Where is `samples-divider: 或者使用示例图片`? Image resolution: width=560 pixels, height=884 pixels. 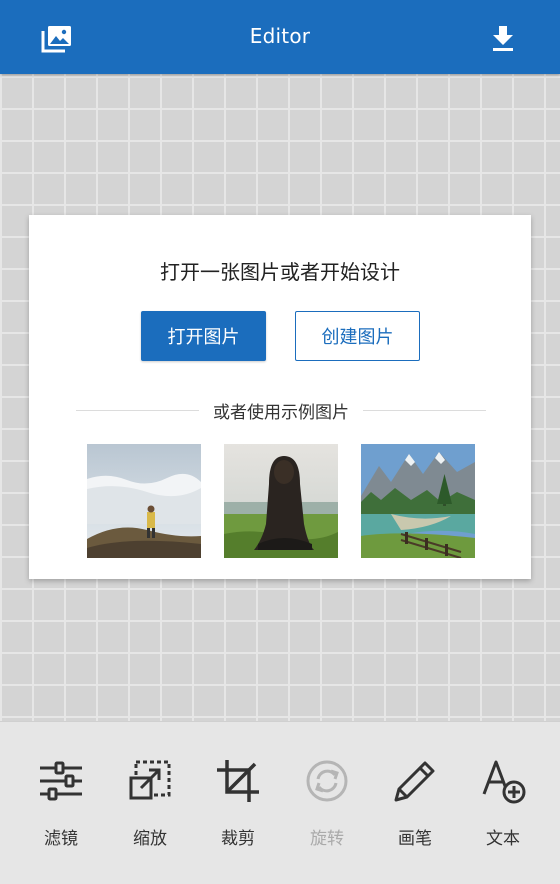
samples-divider: 或者使用示例图片 is located at coordinates (281, 410).